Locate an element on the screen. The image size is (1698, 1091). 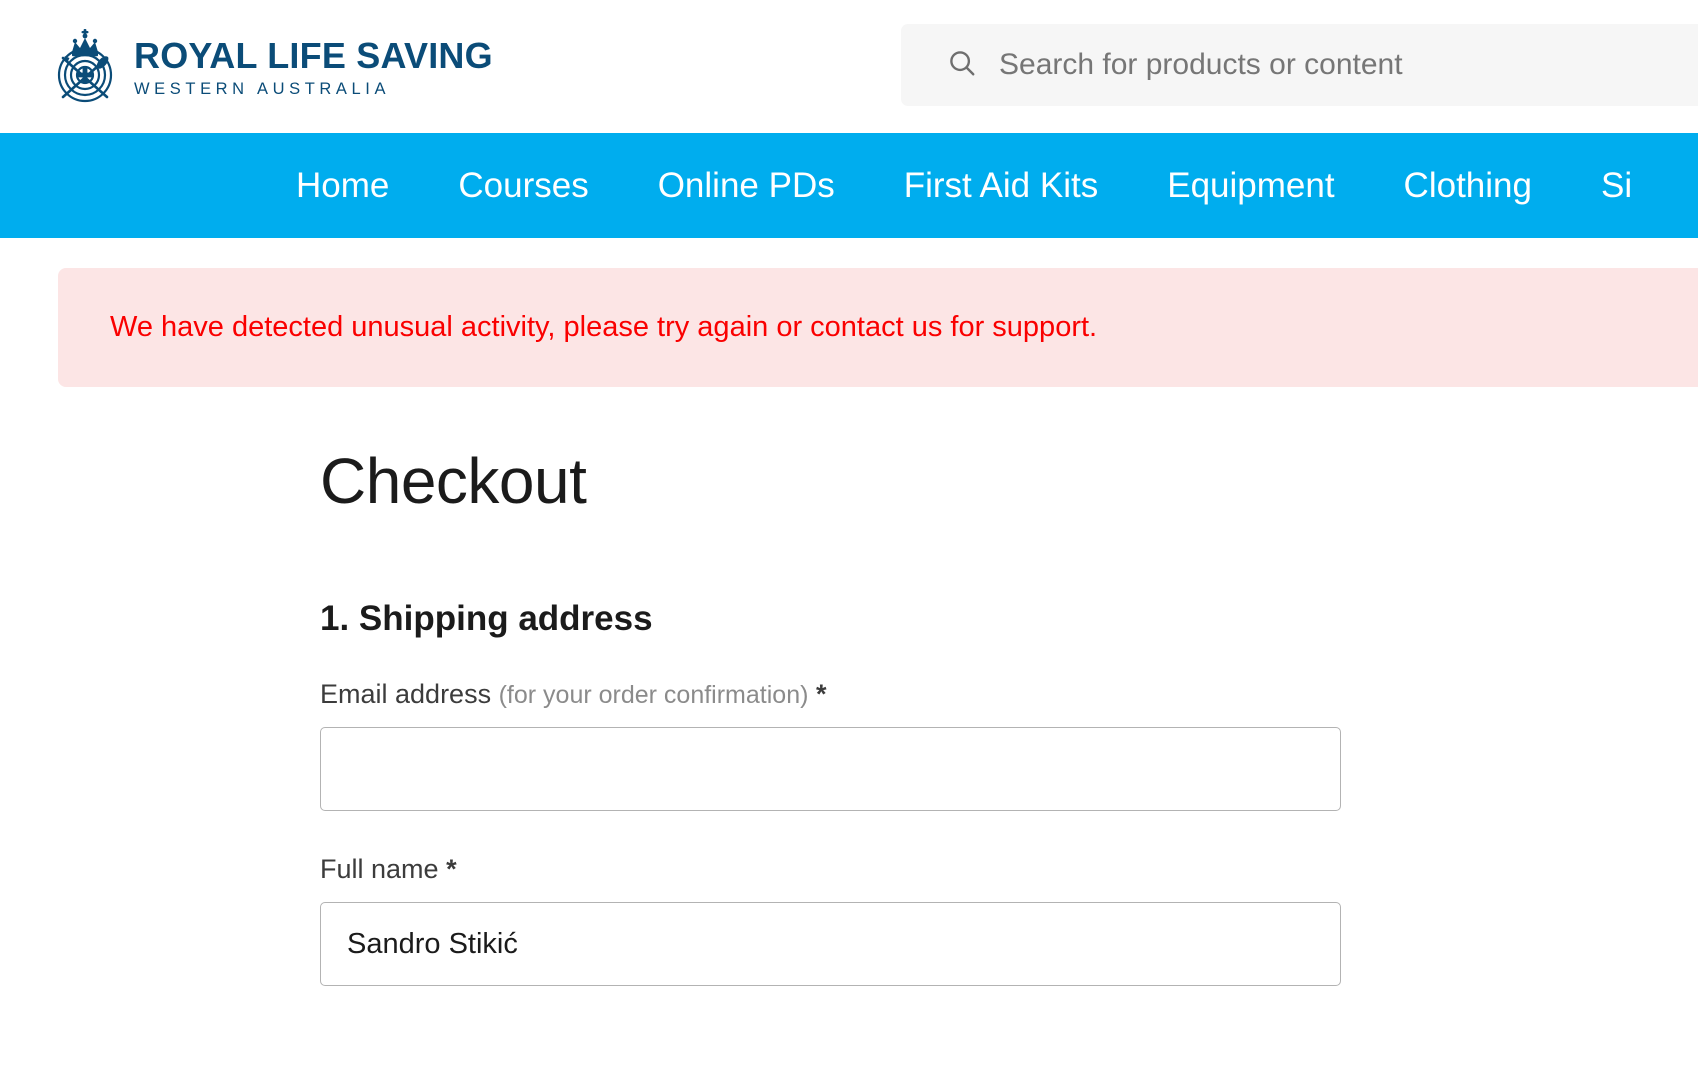
full-name-input is located at coordinates (830, 944).